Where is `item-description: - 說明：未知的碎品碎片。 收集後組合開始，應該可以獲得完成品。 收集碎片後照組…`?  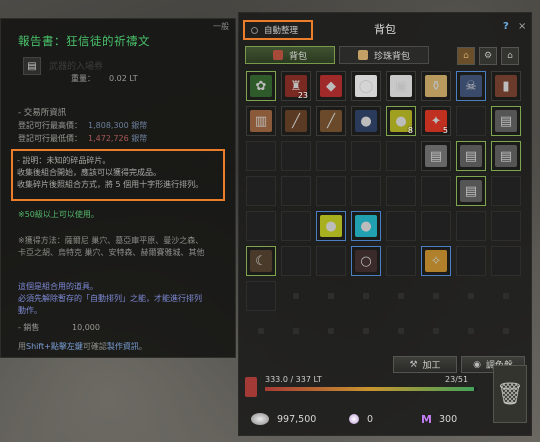 item-description: - 說明：未知的碎品碎片。 收集後組合開始，應該可以獲得完成品。 收集碎片後照組… is located at coordinates (118, 175).